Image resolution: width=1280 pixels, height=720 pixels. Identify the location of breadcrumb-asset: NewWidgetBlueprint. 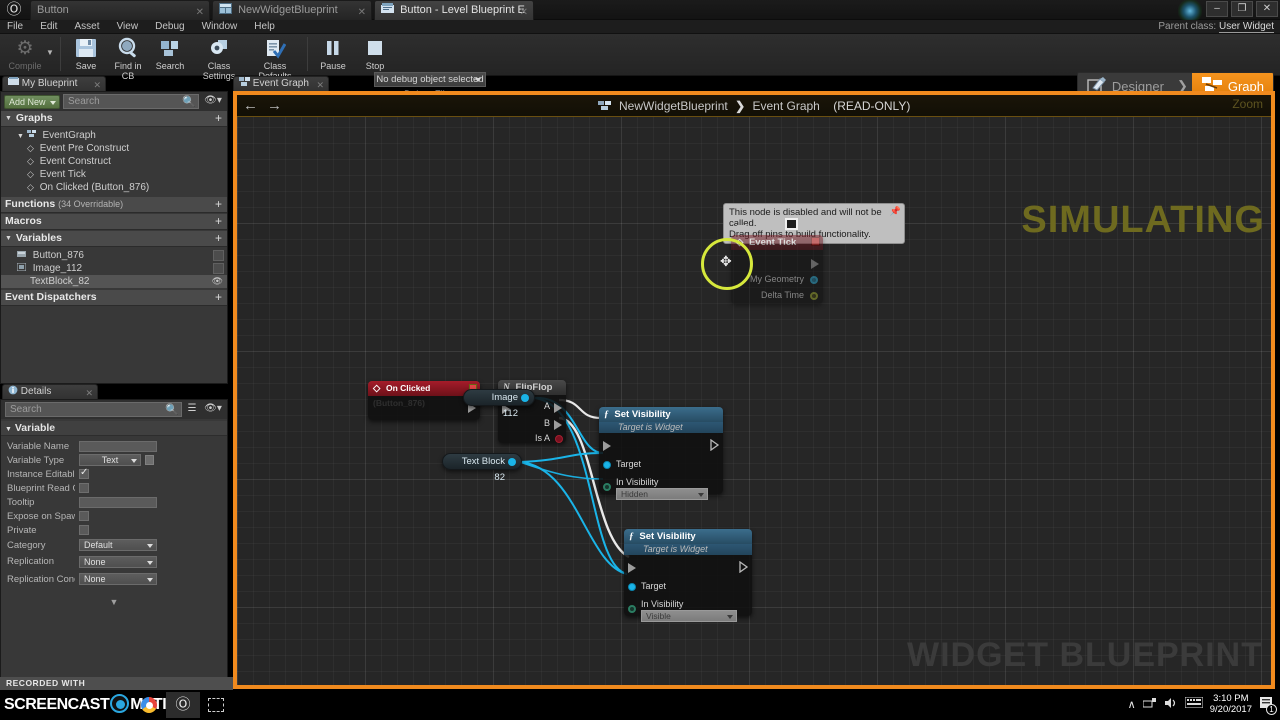
(673, 106).